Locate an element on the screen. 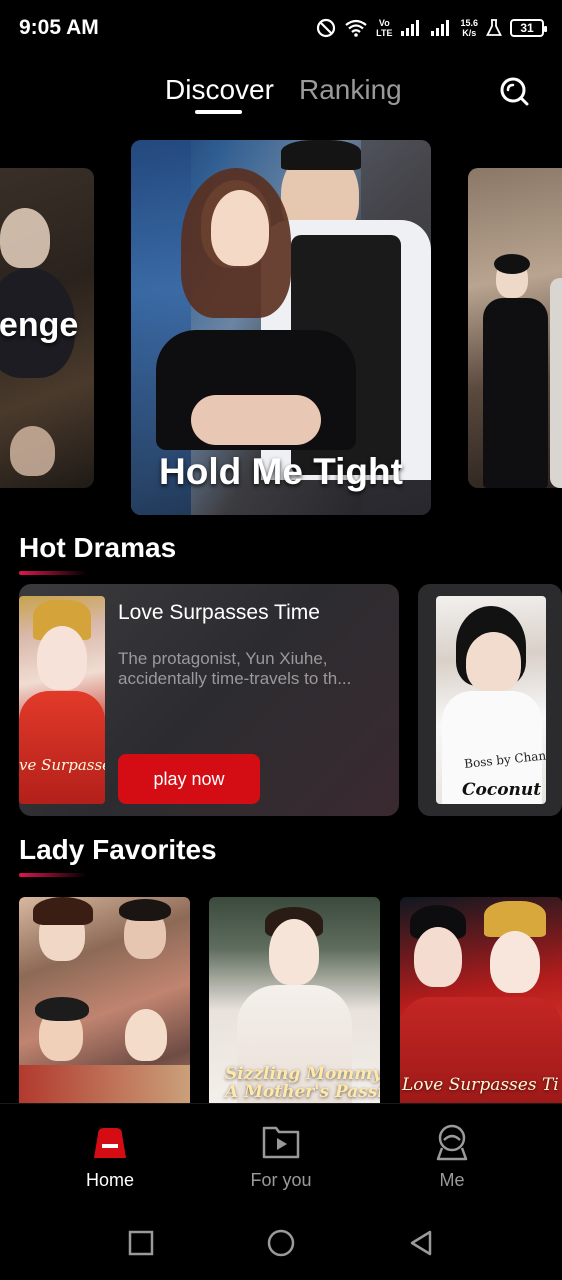  section-title-hot-dramas: Hot Dramas is located at coordinates (98, 547).